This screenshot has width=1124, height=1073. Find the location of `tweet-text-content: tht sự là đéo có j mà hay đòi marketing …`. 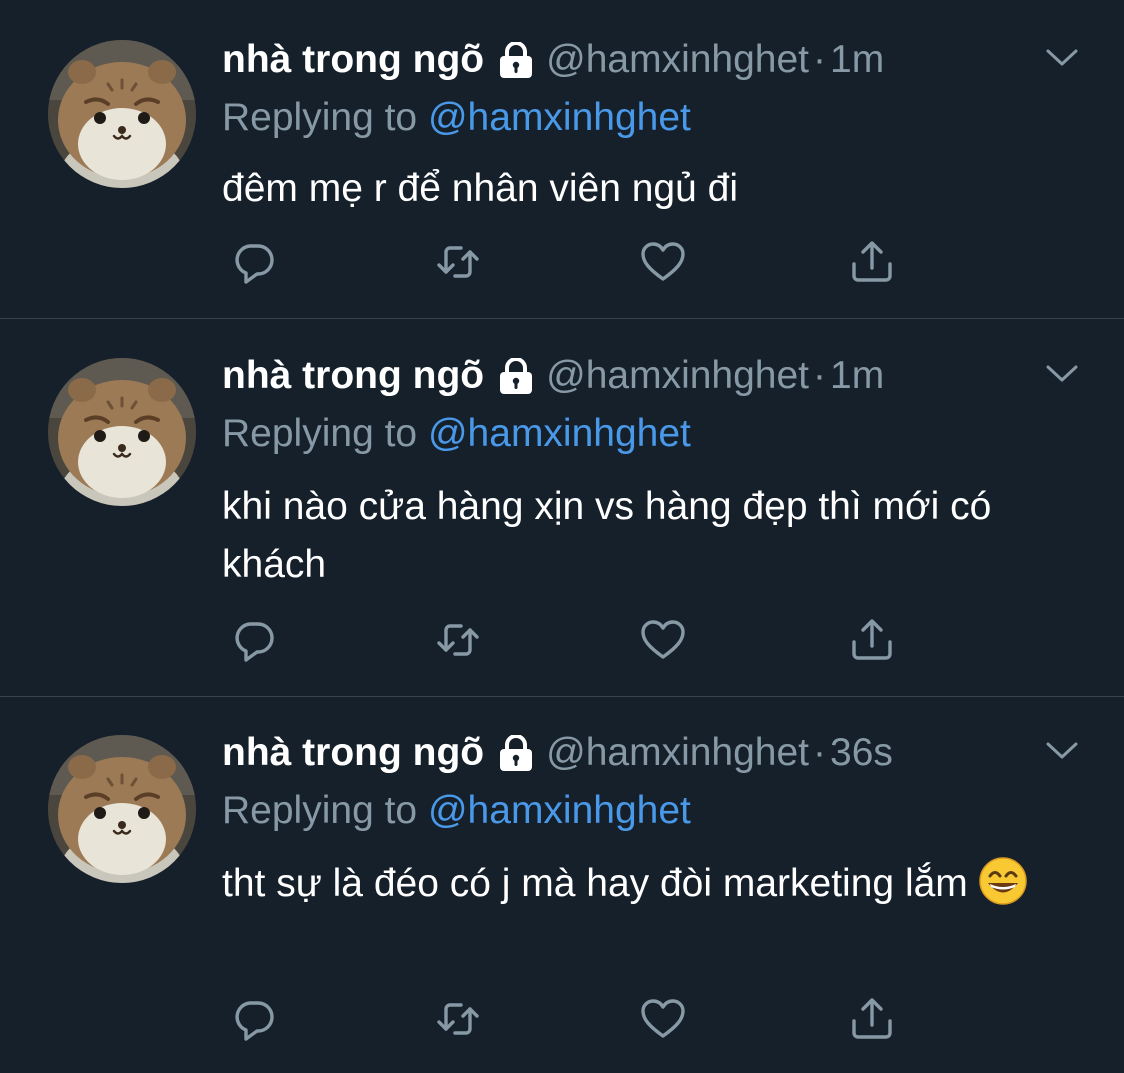

tweet-text-content: tht sự là đéo có j mà hay đòi marketing … is located at coordinates (595, 883).